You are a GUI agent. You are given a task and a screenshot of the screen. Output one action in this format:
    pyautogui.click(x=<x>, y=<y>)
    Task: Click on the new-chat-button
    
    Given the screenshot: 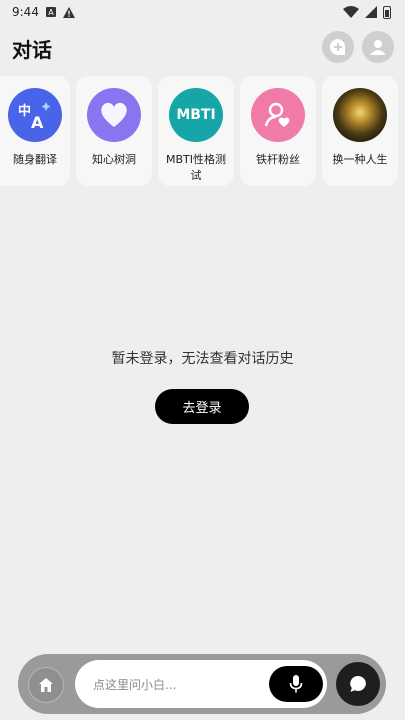 What is the action you would take?
    pyautogui.click(x=338, y=47)
    